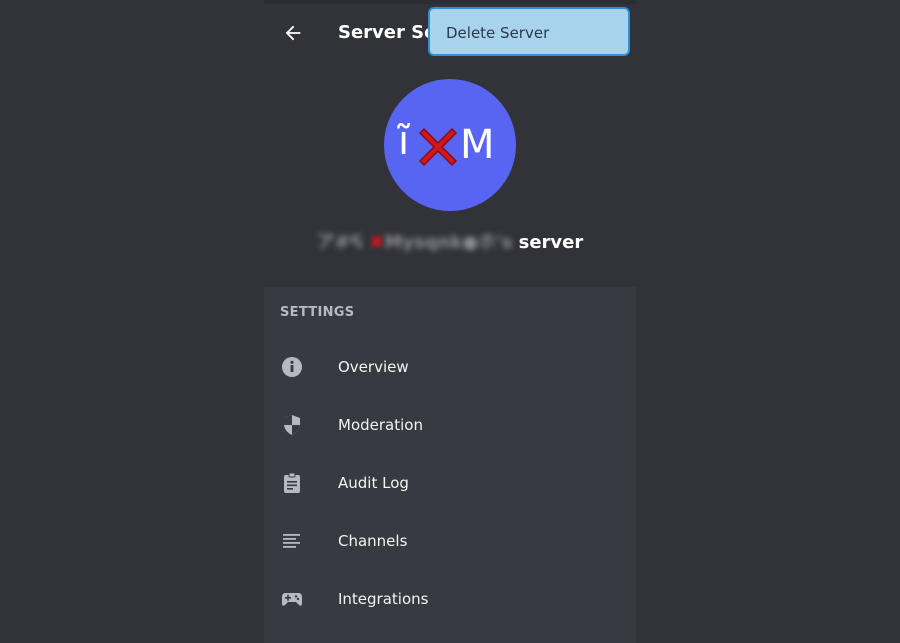 Image resolution: width=900 pixels, height=643 pixels. I want to click on settings-item-overview: Overview, so click(450, 367).